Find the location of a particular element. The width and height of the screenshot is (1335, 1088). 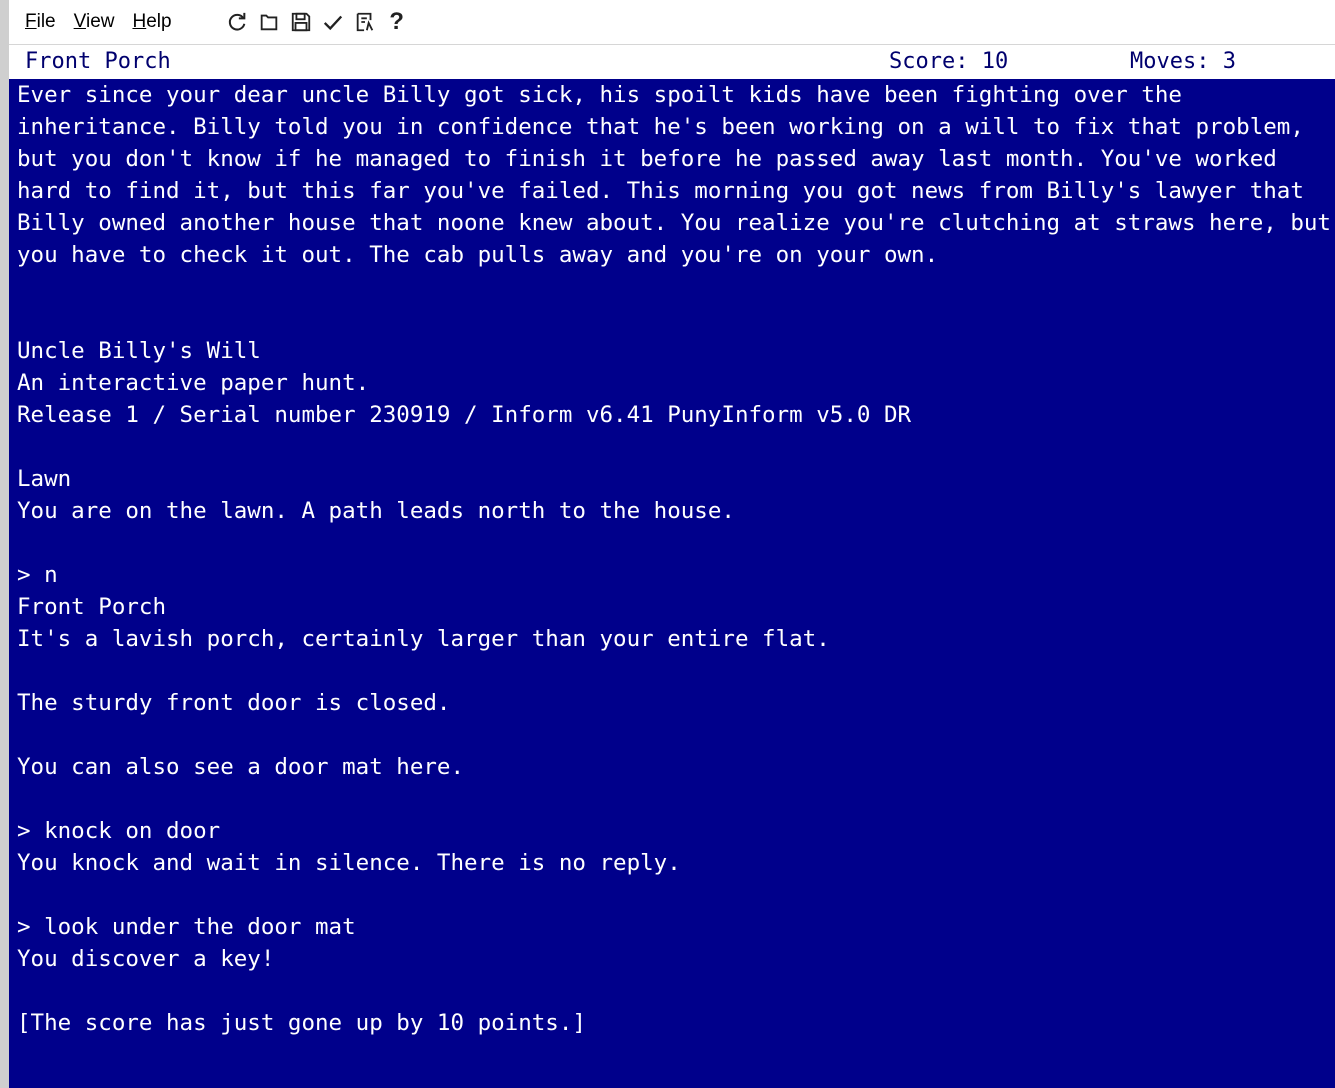

room-name: Lawn is located at coordinates (44, 479).